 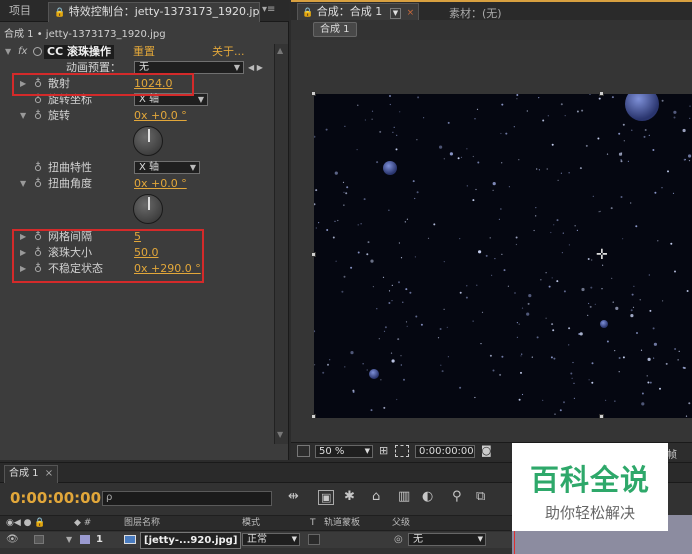 I want to click on timeline-layer-row: 👁 ▼ 1 [jetty-...920.jpg] 正常 ▼ ◎ 无 ▼, so click(x=256, y=540).